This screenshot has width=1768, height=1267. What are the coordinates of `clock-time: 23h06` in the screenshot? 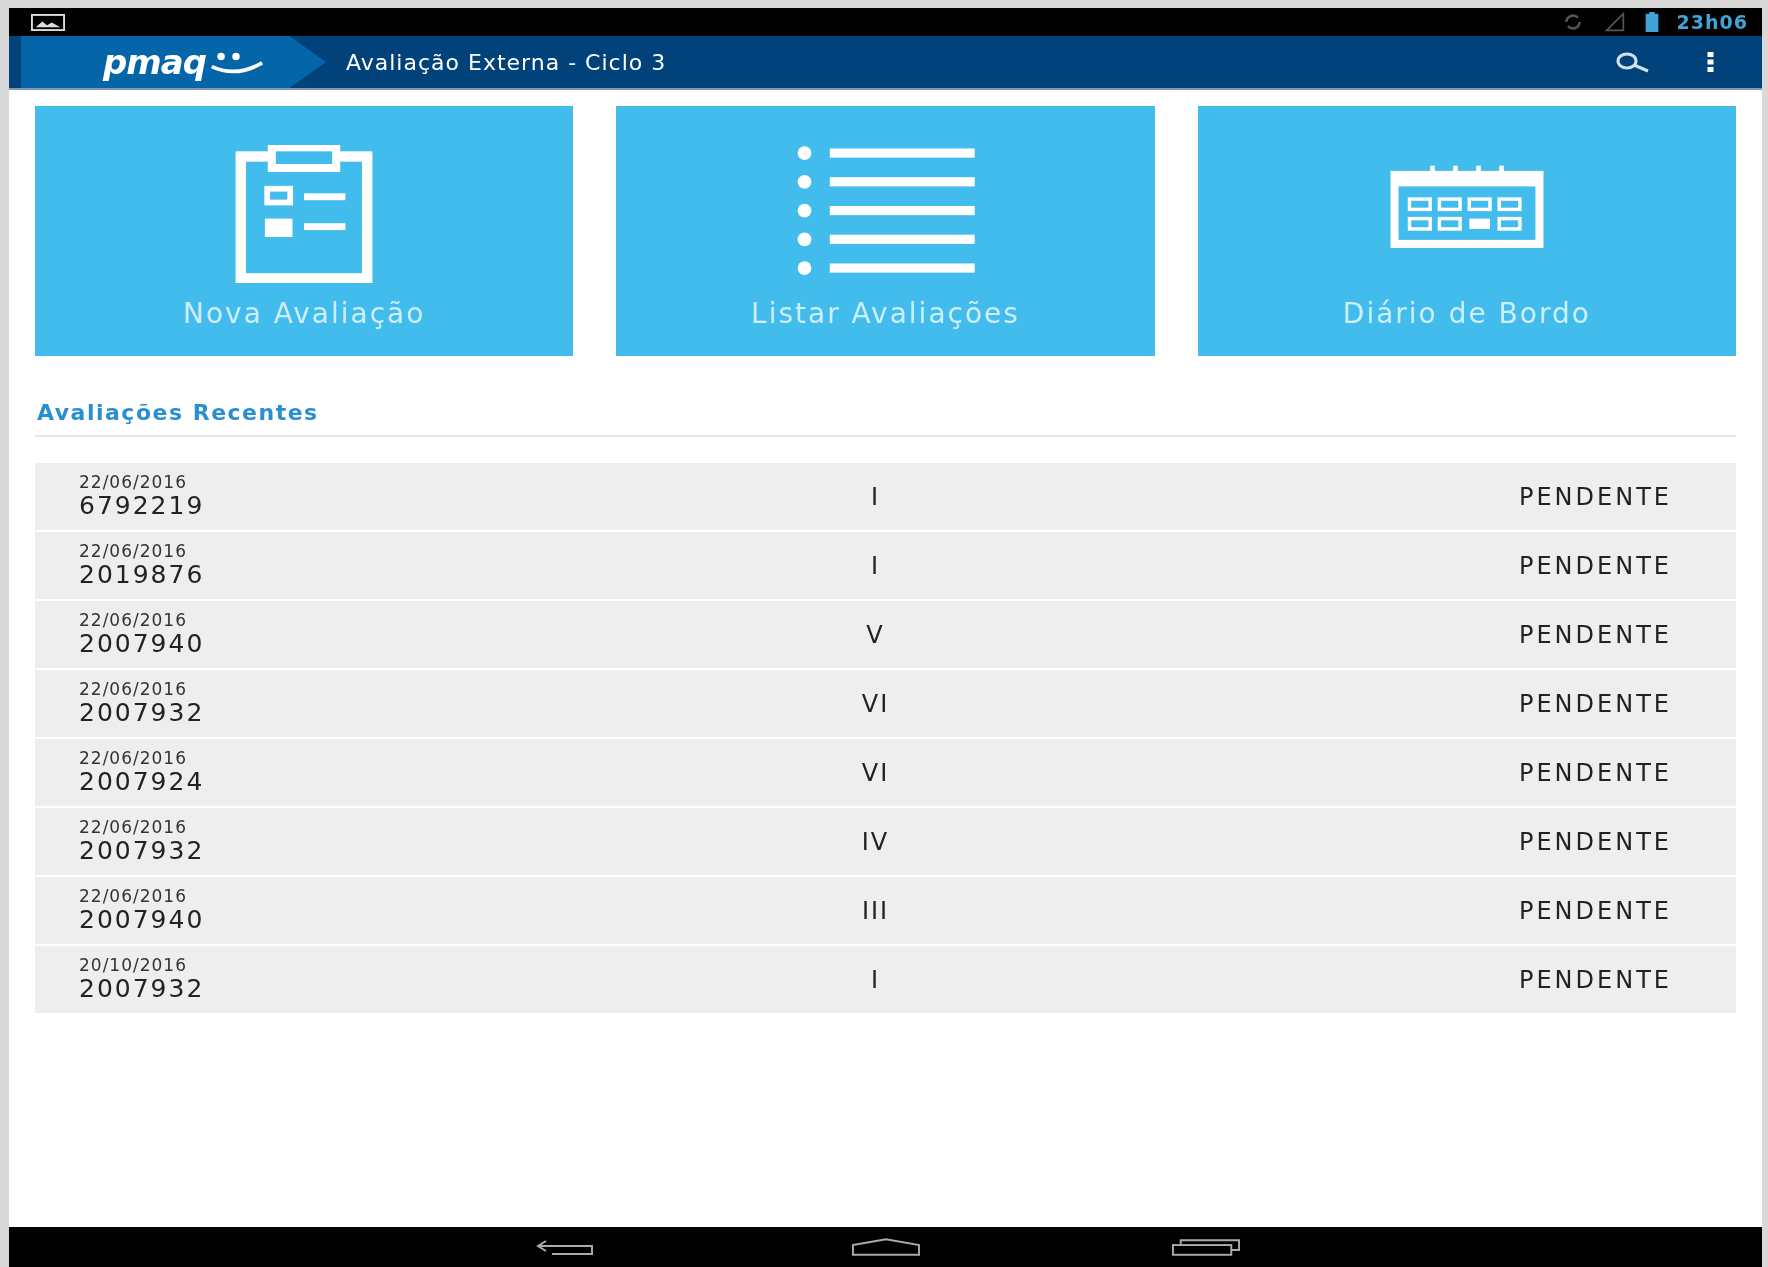 It's located at (1712, 22).